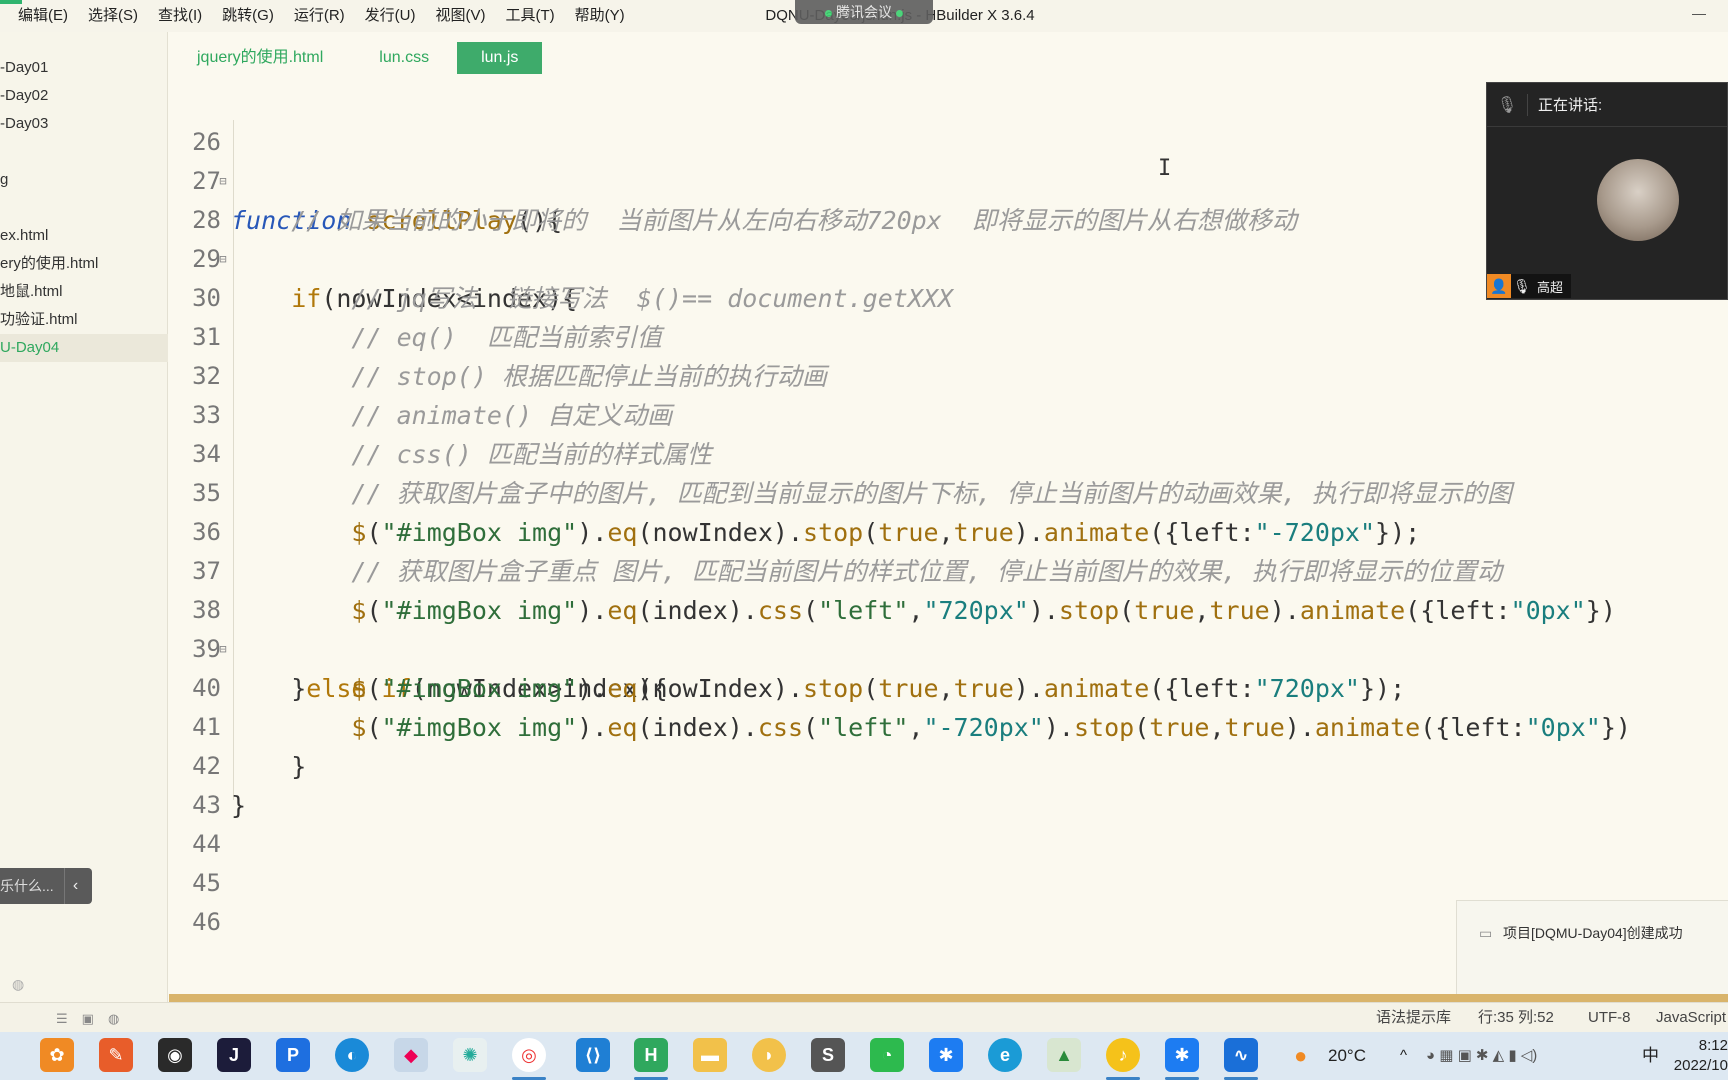  I want to click on list-icon: ☰, so click(62, 1019).